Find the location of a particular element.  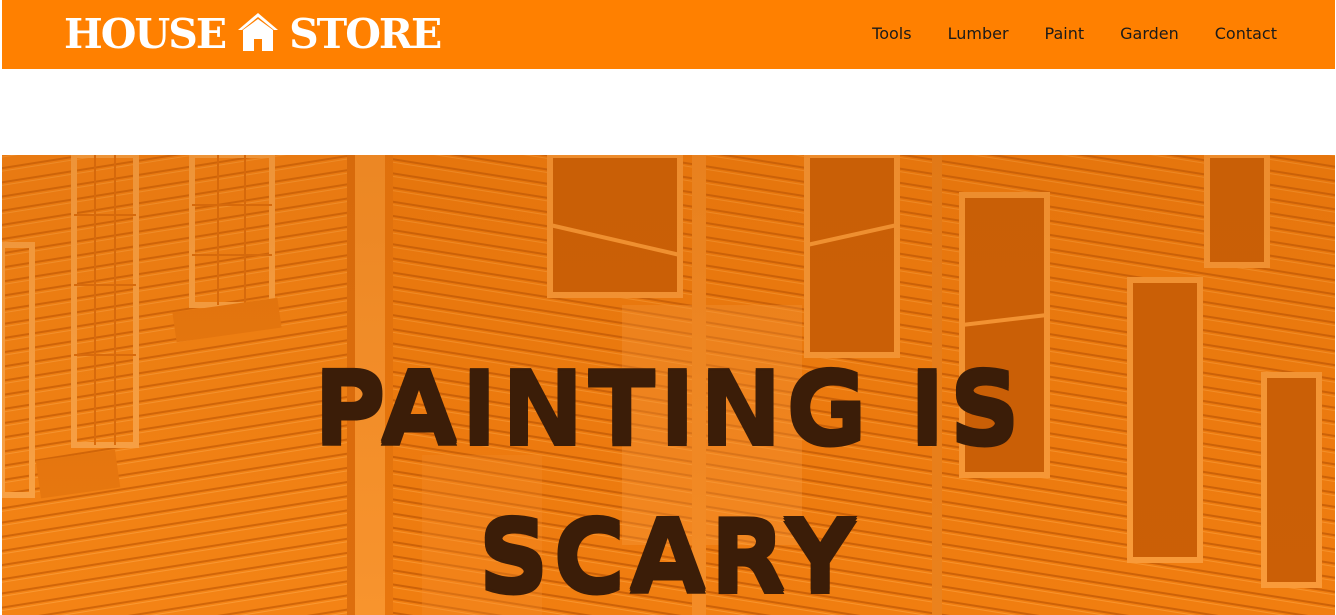

store-logo: HOUSE STORE is located at coordinates (253, 34).